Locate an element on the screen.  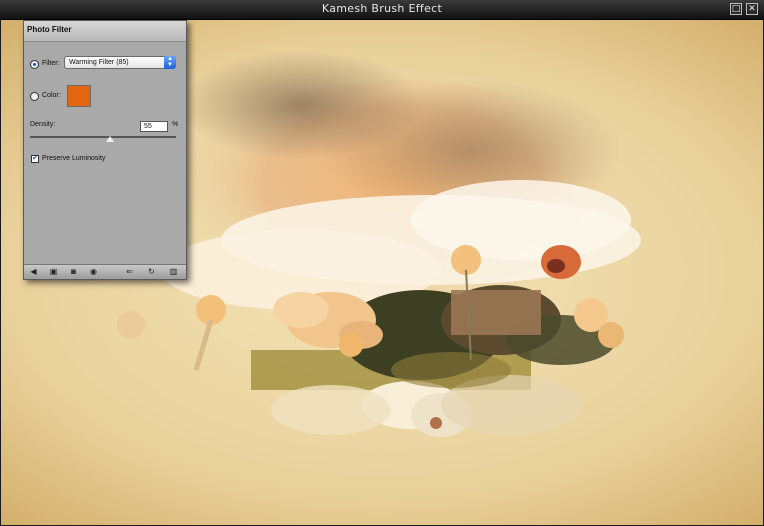
maximize-icon: □ is located at coordinates (736, 9).